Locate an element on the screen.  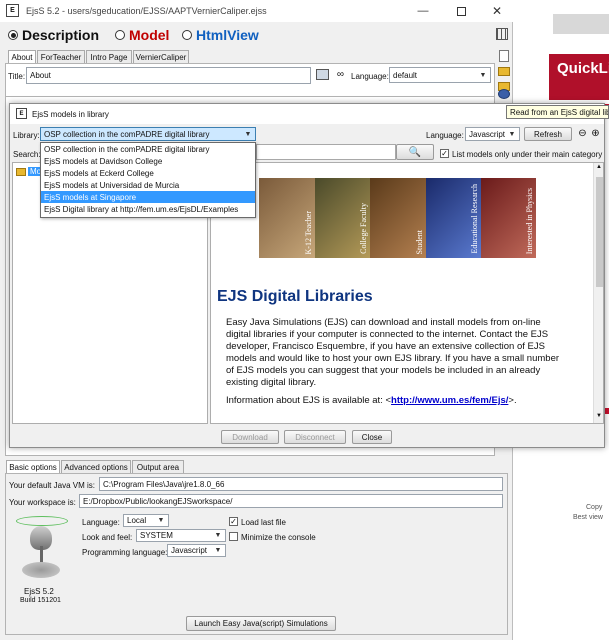
refresh-button: Refresh is located at coordinates (548, 134).